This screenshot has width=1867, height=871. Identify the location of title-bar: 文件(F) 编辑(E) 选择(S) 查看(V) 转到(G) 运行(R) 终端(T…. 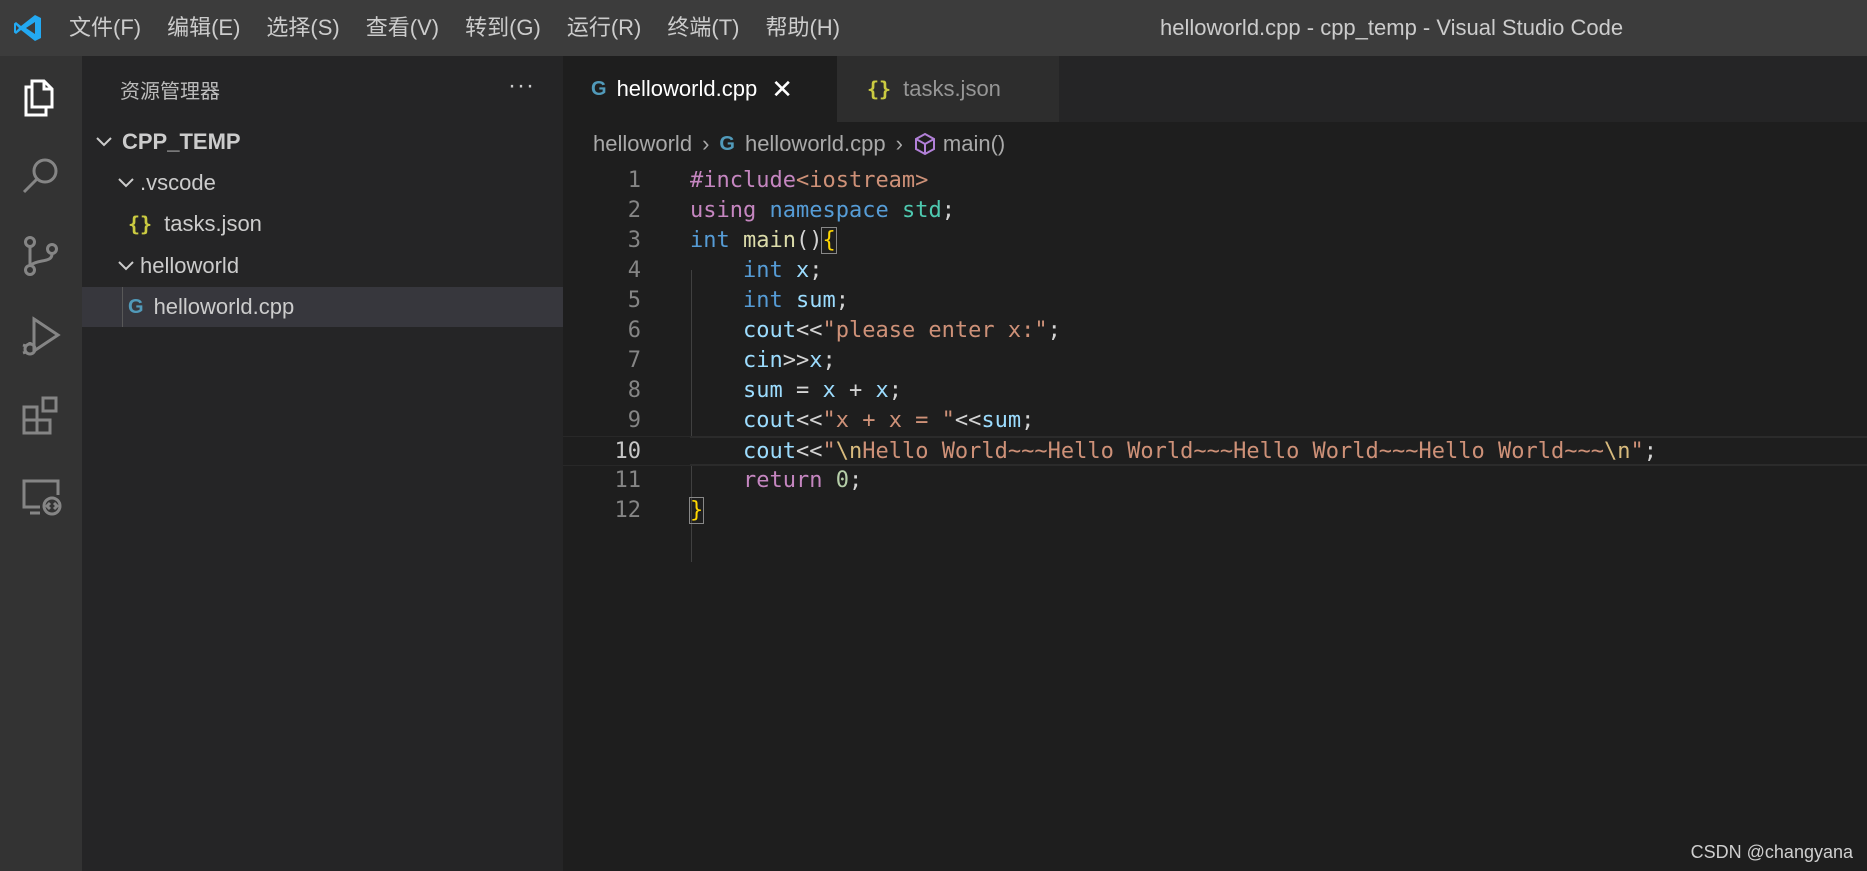
(933, 28).